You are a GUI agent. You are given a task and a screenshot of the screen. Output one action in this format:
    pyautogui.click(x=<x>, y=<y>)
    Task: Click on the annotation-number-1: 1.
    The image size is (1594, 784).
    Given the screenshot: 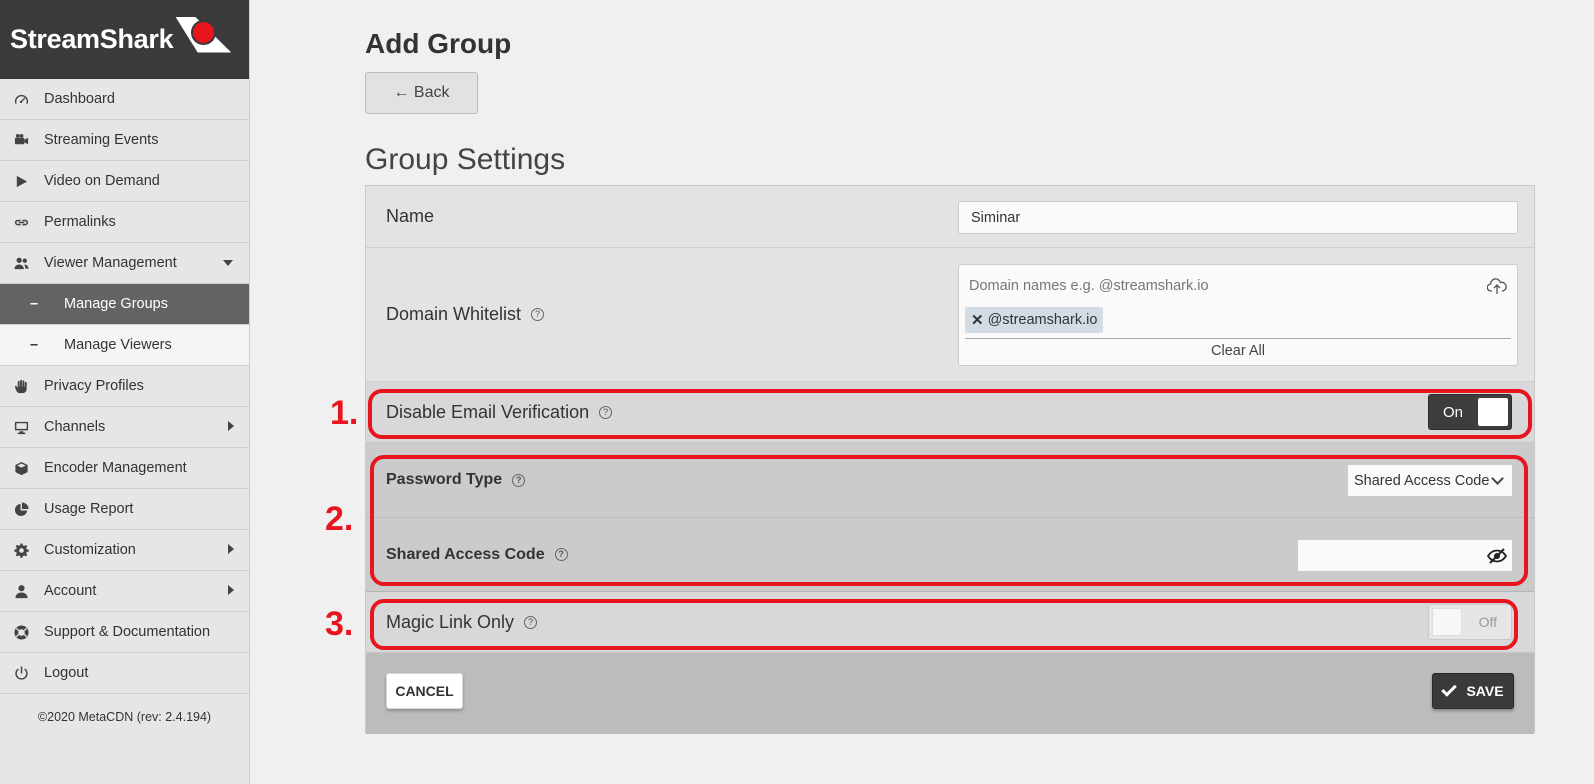 What is the action you would take?
    pyautogui.click(x=344, y=413)
    